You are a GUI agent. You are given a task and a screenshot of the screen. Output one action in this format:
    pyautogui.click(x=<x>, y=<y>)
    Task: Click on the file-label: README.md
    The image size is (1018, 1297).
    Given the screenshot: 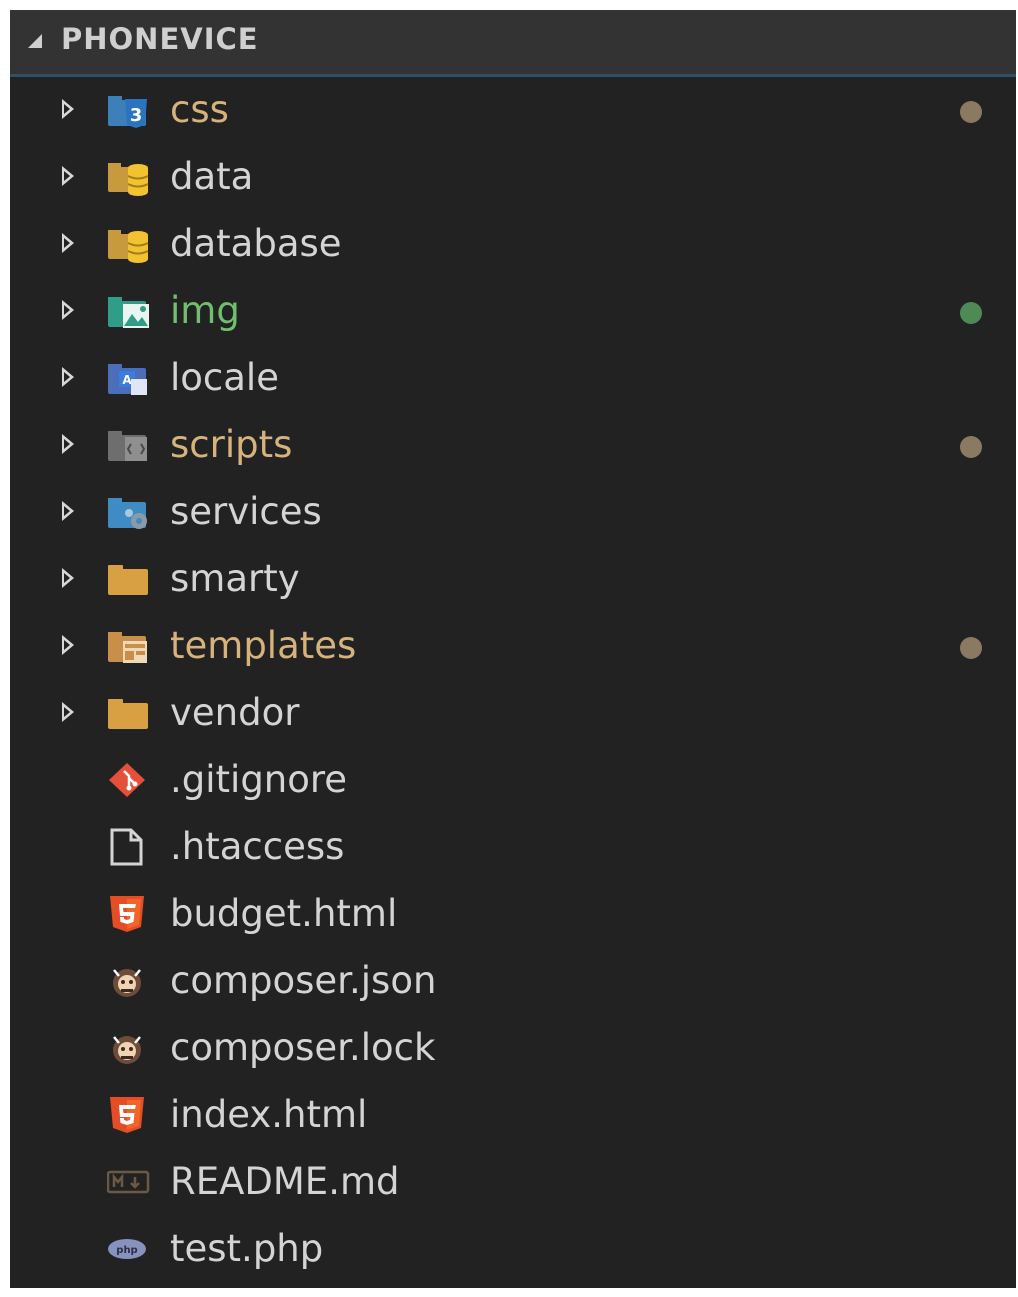 What is the action you would take?
    pyautogui.click(x=285, y=1181)
    